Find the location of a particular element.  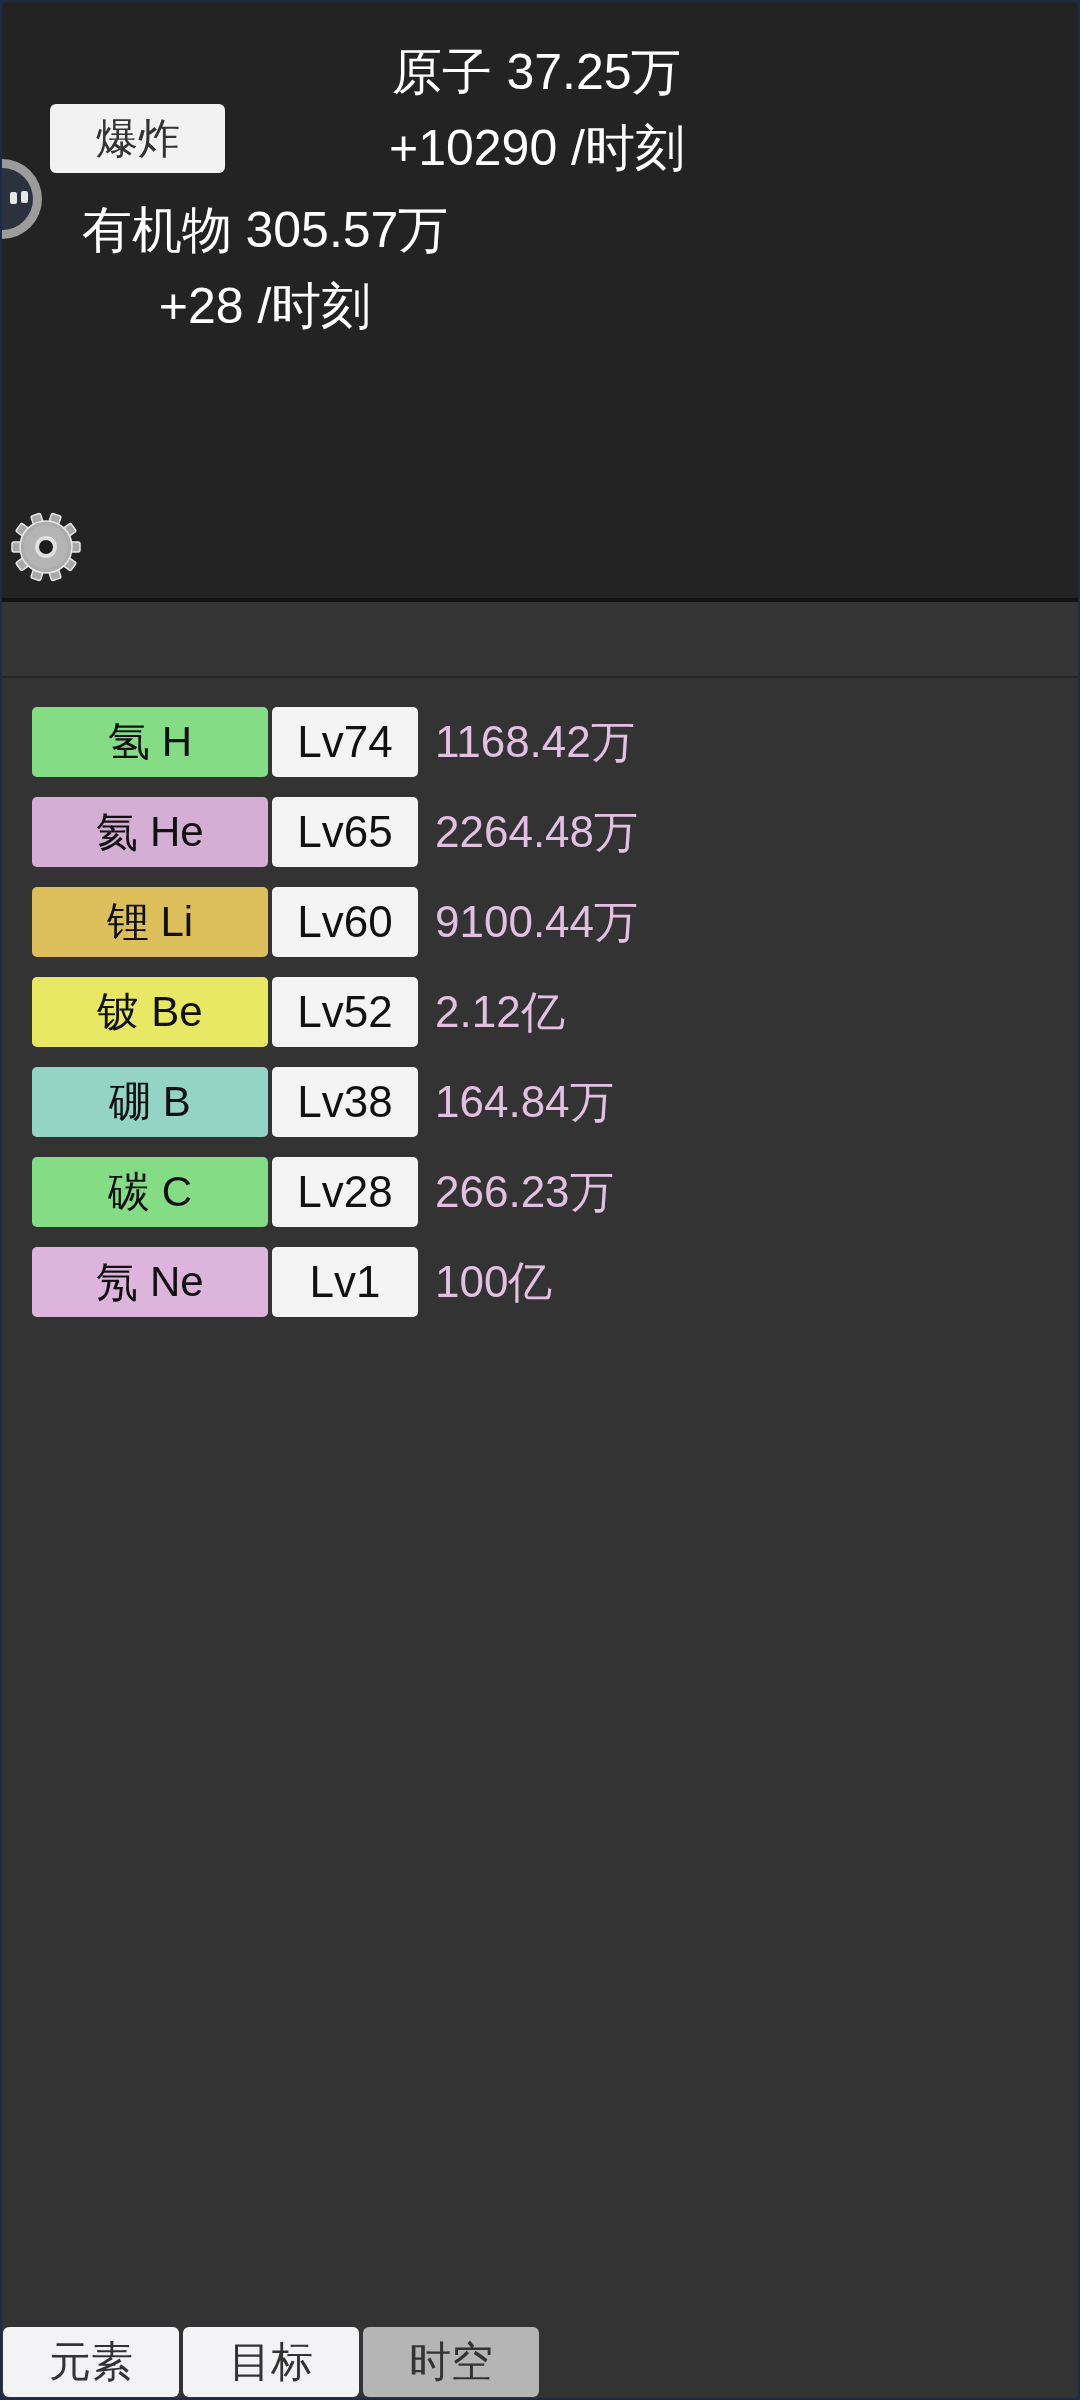

atom-rate: +10290 /时刻 is located at coordinates (537, 148).